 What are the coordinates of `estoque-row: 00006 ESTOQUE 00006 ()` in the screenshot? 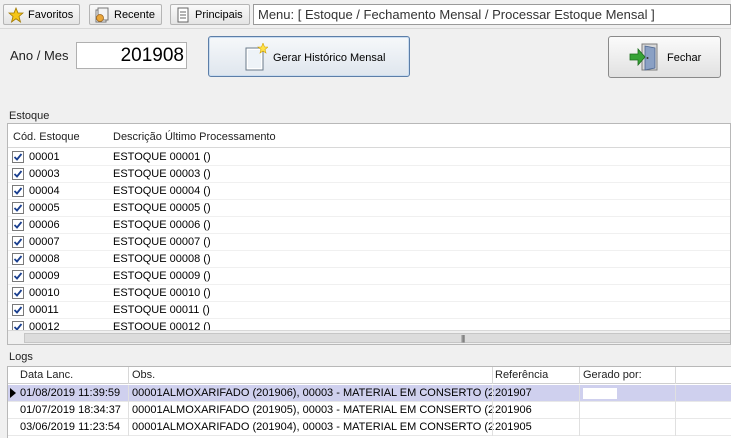 It's located at (369, 225).